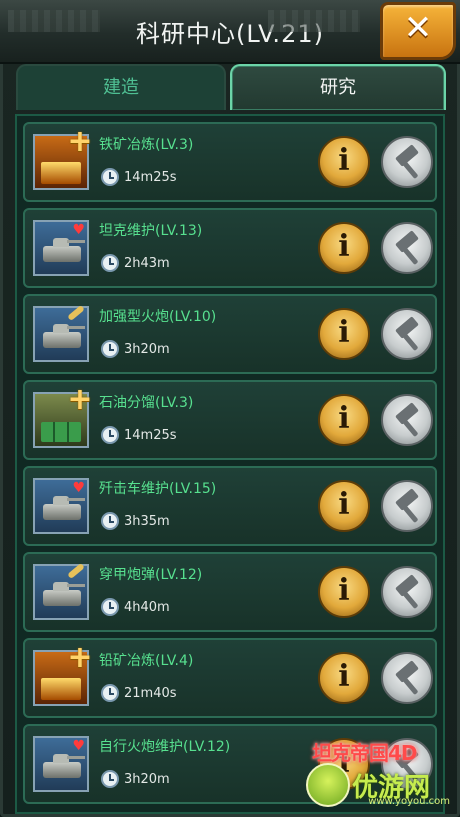  I want to click on watermark-logo-icon, so click(328, 785).